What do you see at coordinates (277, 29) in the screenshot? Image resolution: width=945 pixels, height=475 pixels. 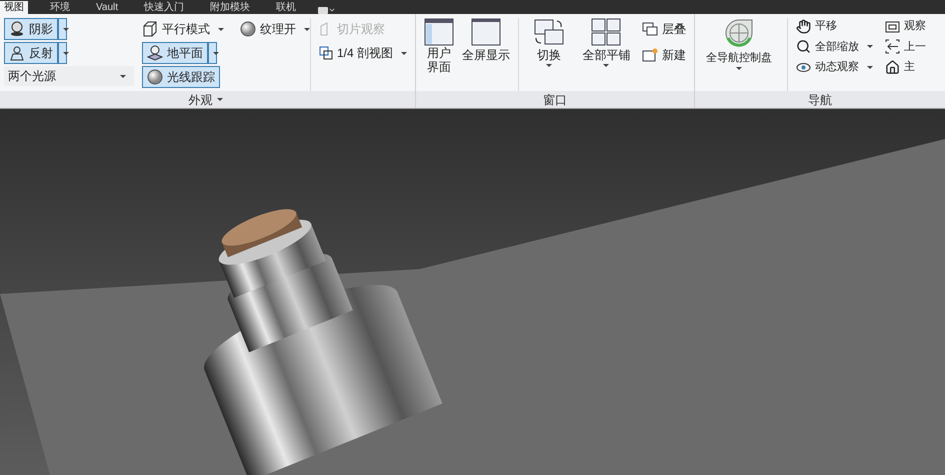 I see `texture-button: 纹理开` at bounding box center [277, 29].